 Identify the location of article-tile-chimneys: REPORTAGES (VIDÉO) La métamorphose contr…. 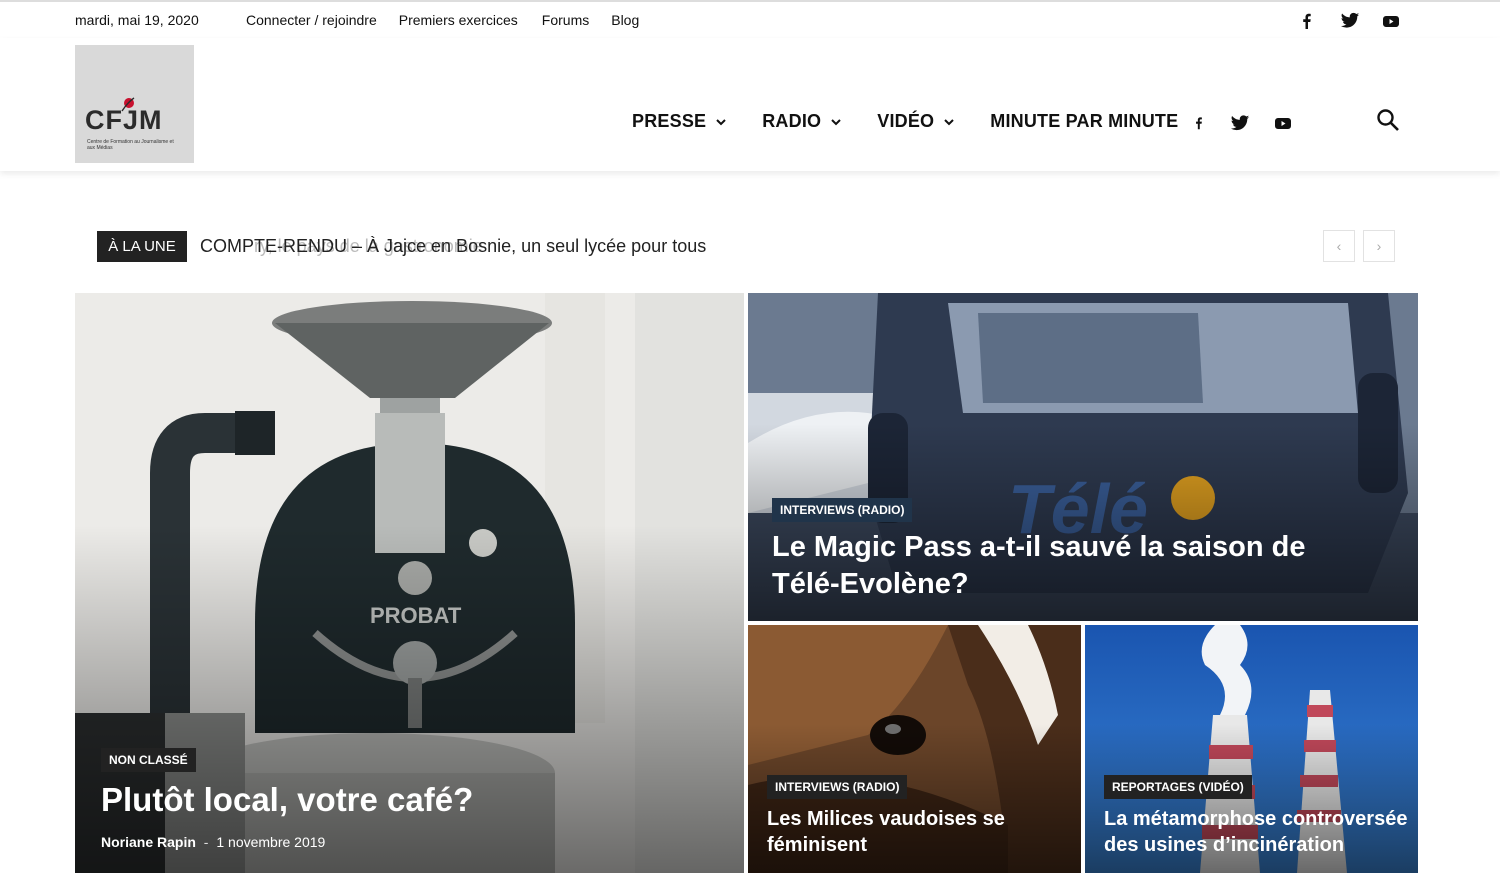
(1251, 749).